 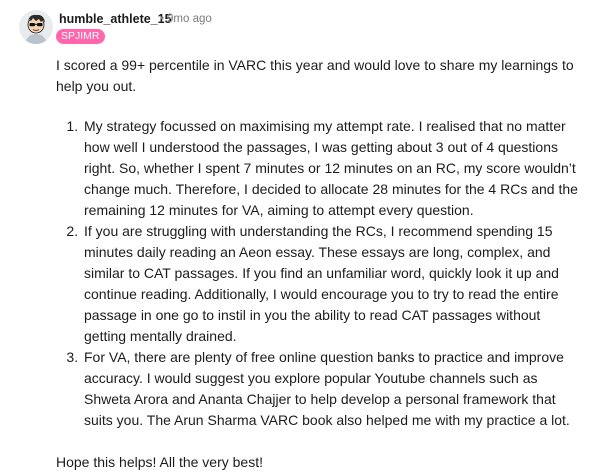 What do you see at coordinates (80, 36) in the screenshot?
I see `user-flair-badge: SPJIMR` at bounding box center [80, 36].